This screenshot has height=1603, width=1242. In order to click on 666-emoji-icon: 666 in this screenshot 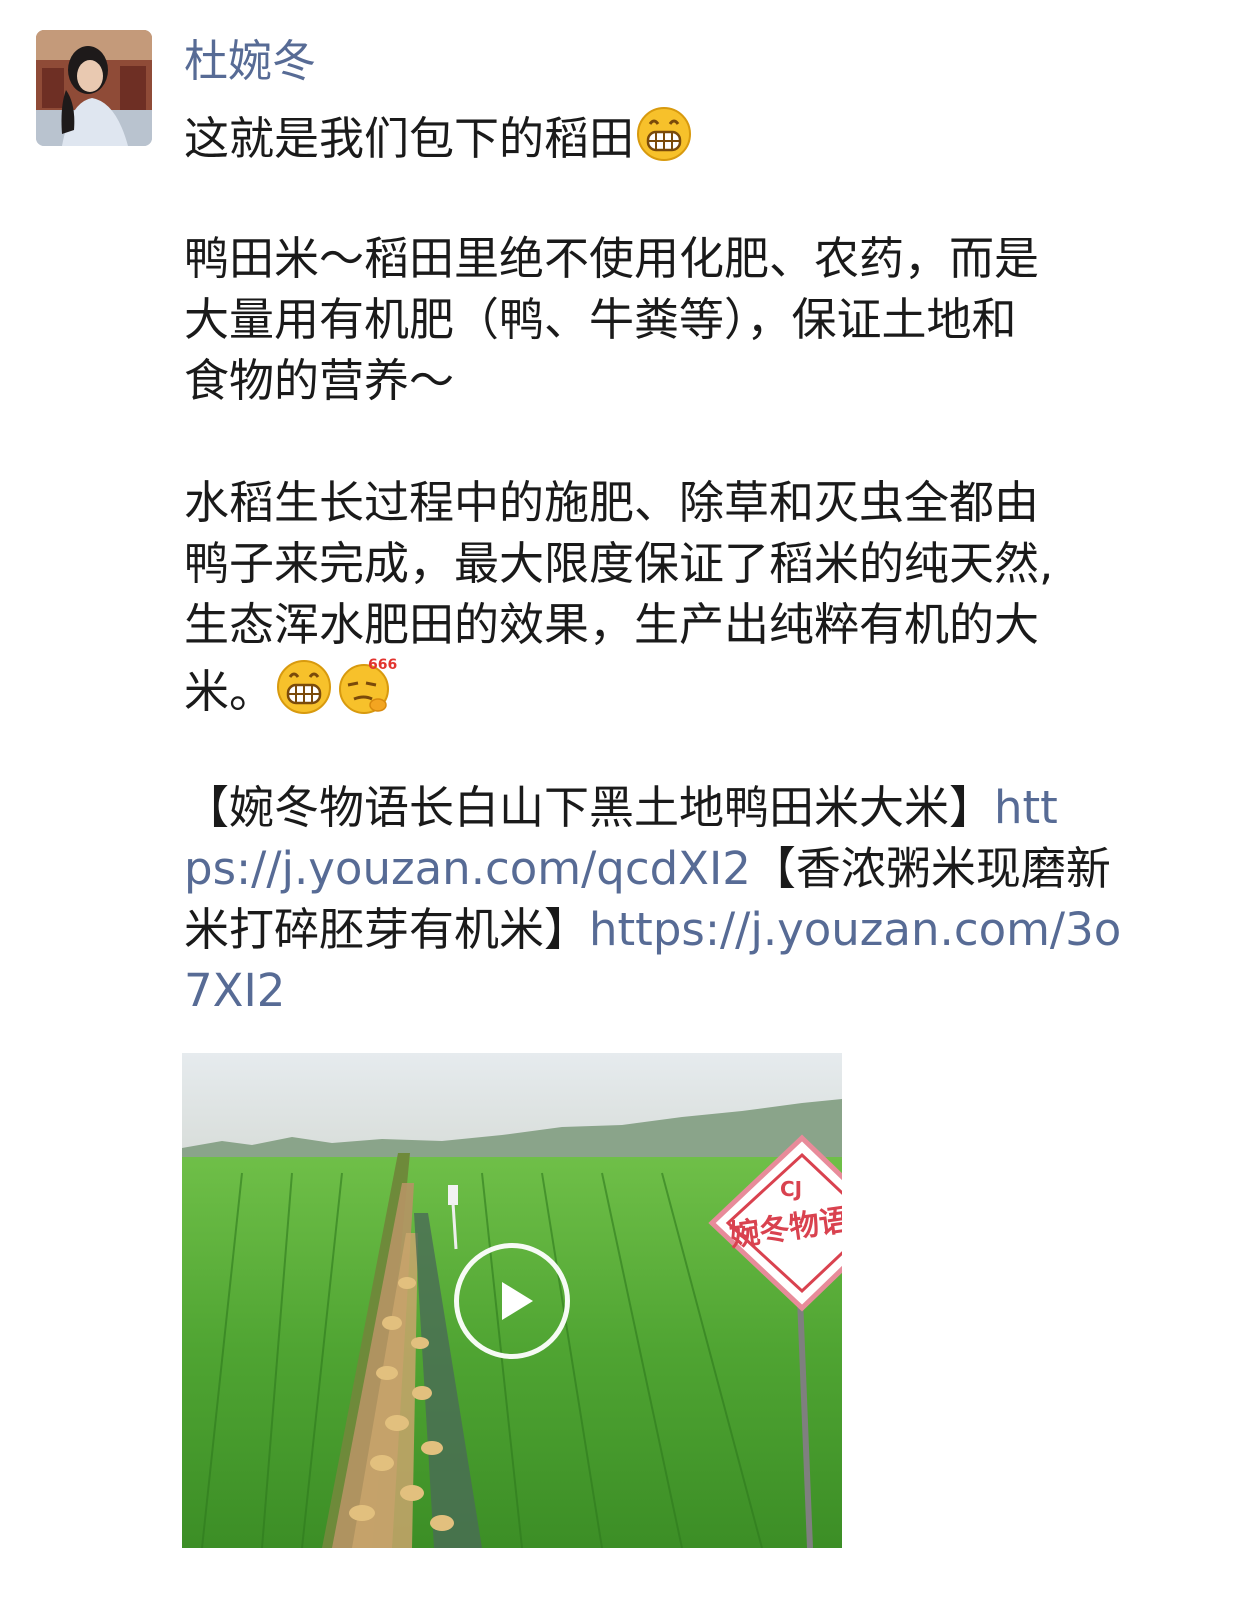, I will do `click(366, 692)`.